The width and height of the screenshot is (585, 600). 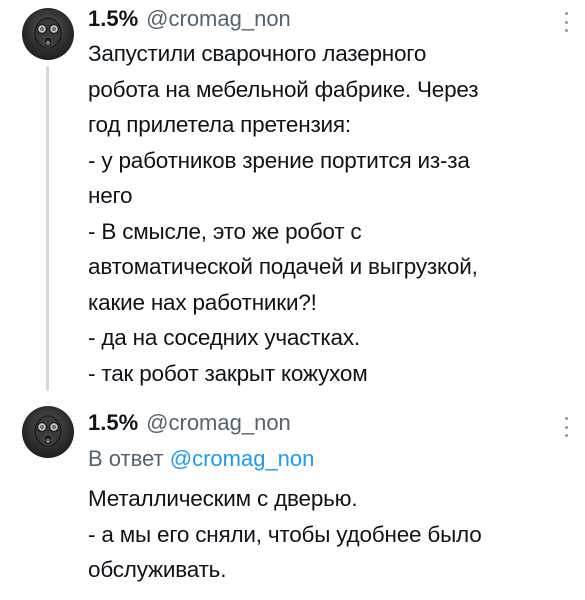 I want to click on tweet-text-line: Металлическим с дверью., so click(x=223, y=498).